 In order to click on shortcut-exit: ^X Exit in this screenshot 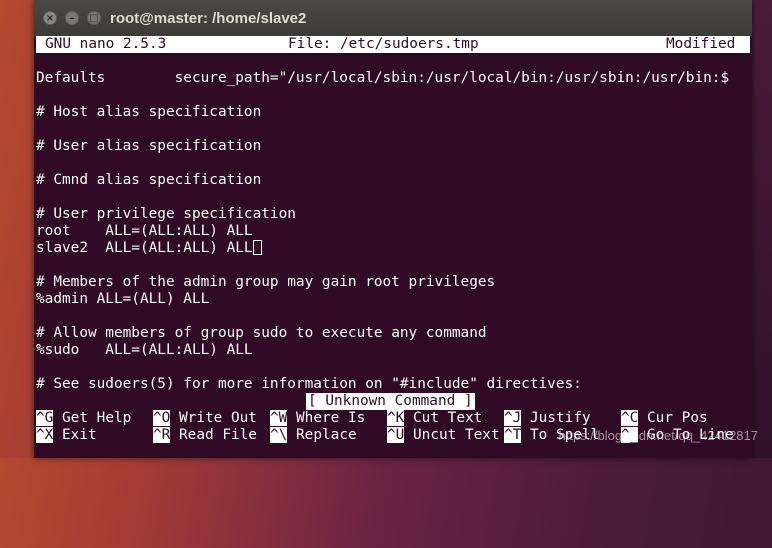, I will do `click(66, 435)`.